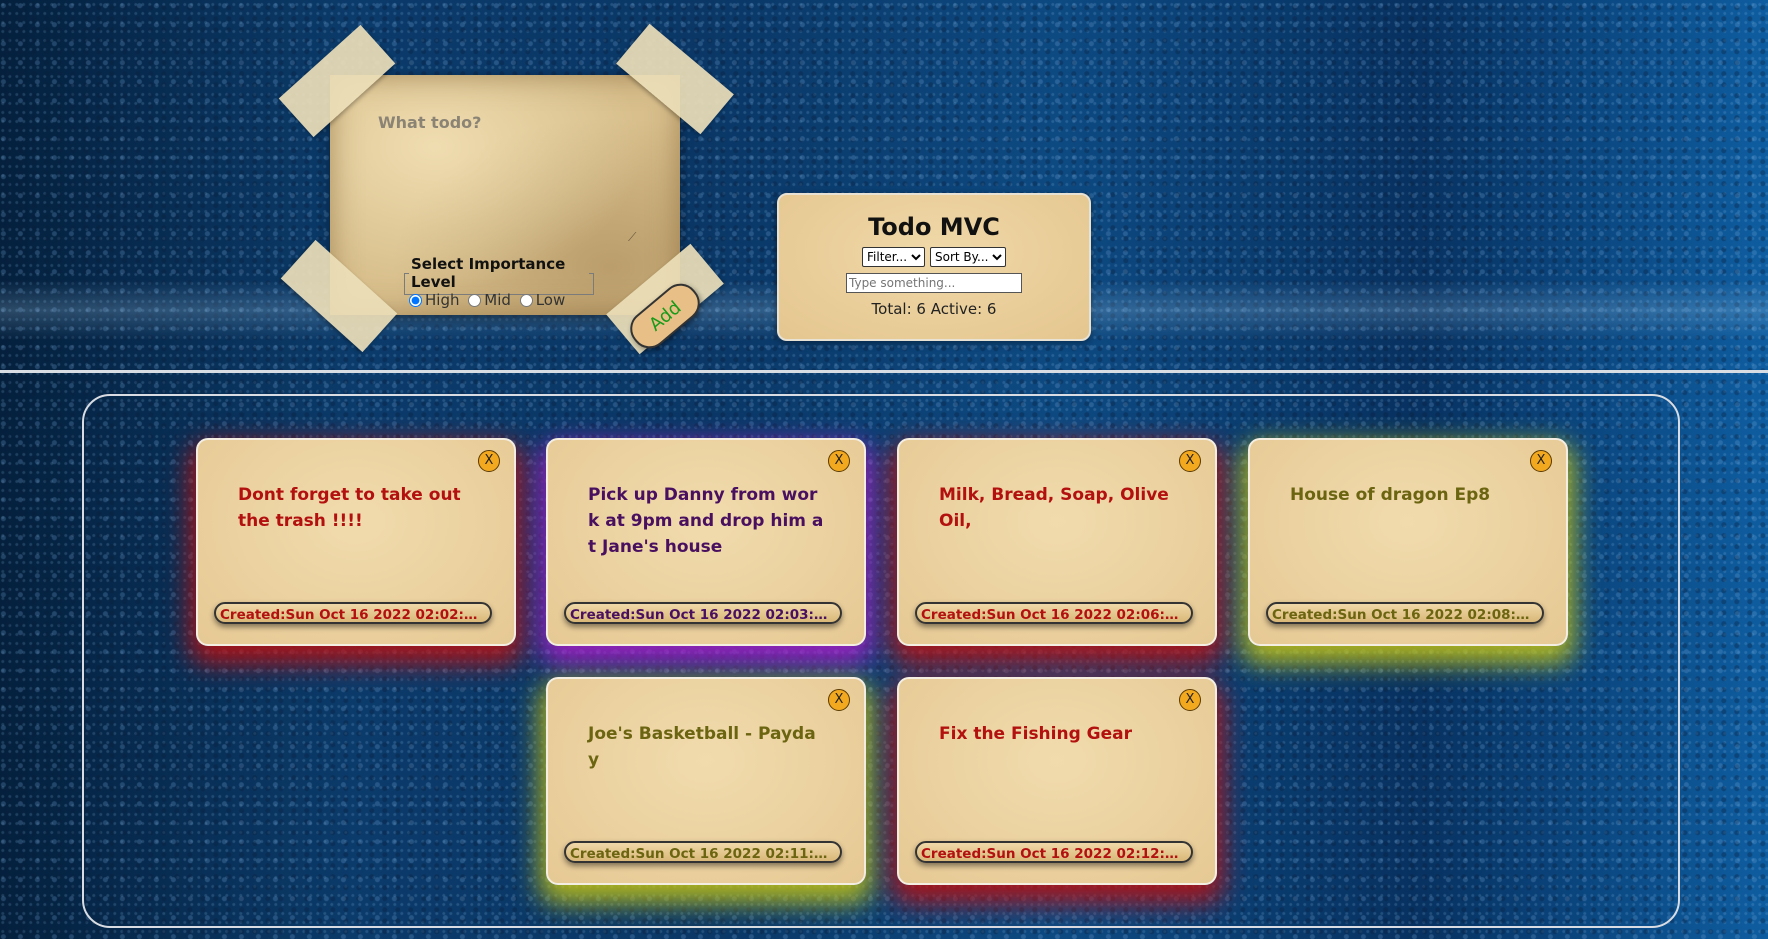 This screenshot has width=1768, height=939. What do you see at coordinates (415, 300) in the screenshot?
I see `importance-high-radio` at bounding box center [415, 300].